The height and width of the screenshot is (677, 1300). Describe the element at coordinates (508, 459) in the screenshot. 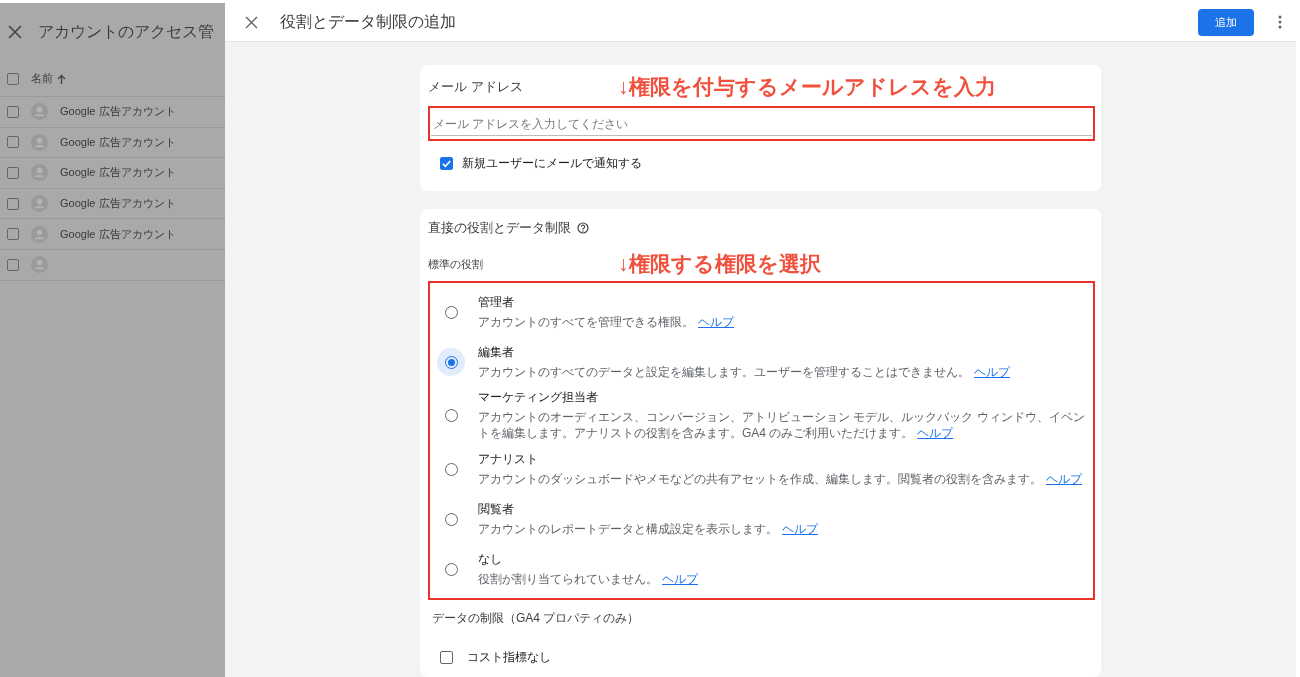

I see `role-title: アナリスト` at that location.